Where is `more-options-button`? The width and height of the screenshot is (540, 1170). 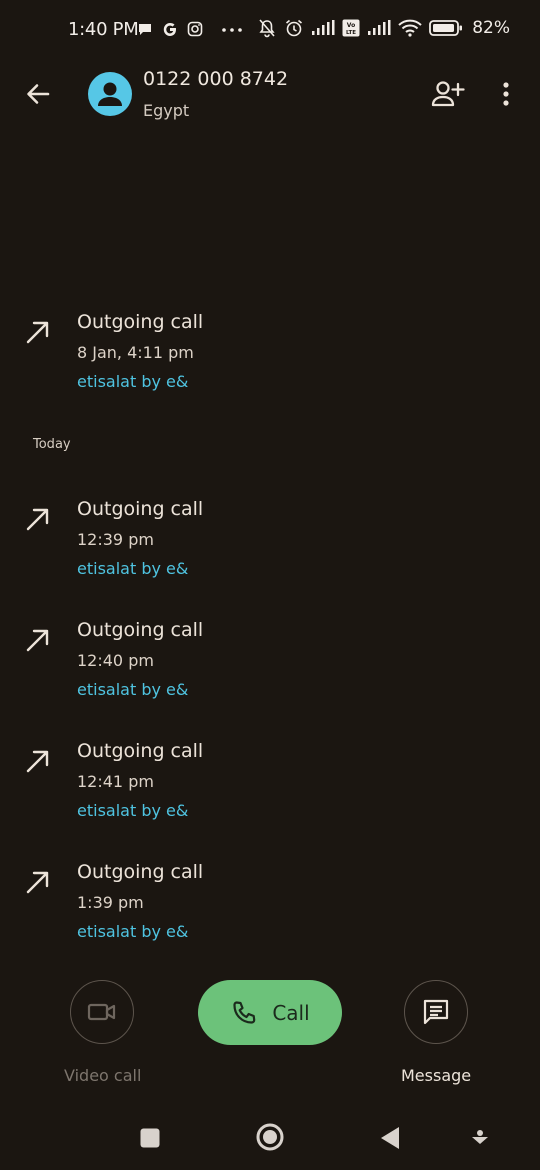 more-options-button is located at coordinates (506, 95).